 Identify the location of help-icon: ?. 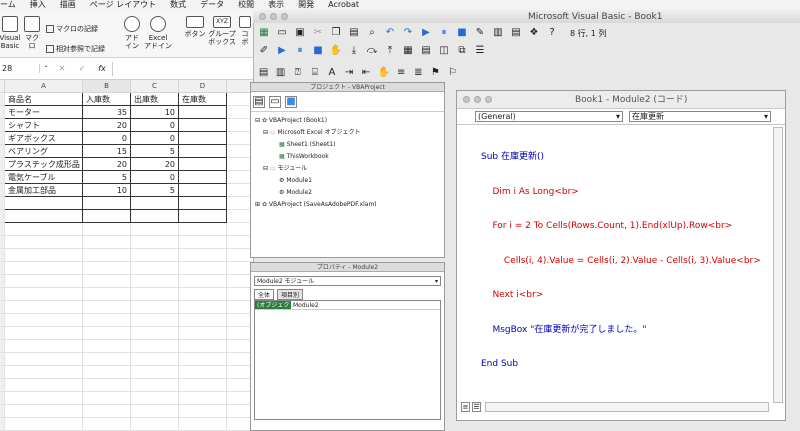
(552, 33).